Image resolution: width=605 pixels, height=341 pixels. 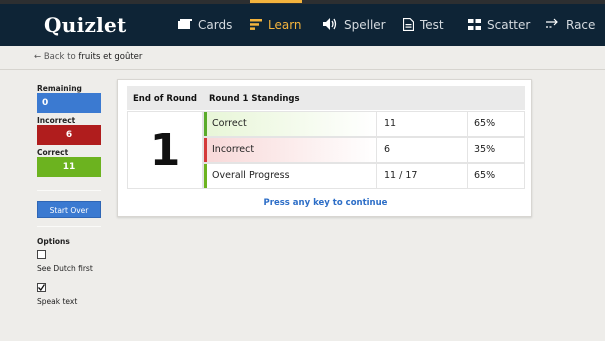 I want to click on nav-speller-label: Speller, so click(x=365, y=25).